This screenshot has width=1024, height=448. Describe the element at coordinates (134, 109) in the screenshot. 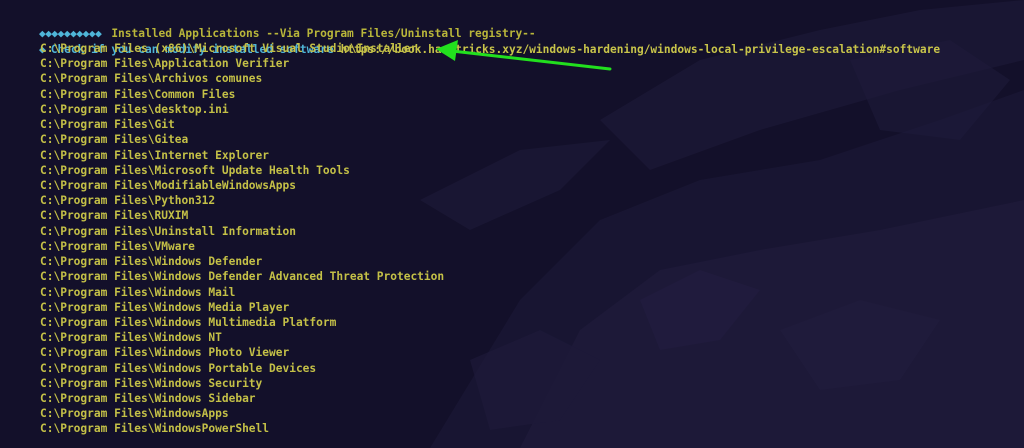

I see `path-list-item: C:\Program Files\desktop.ini` at that location.